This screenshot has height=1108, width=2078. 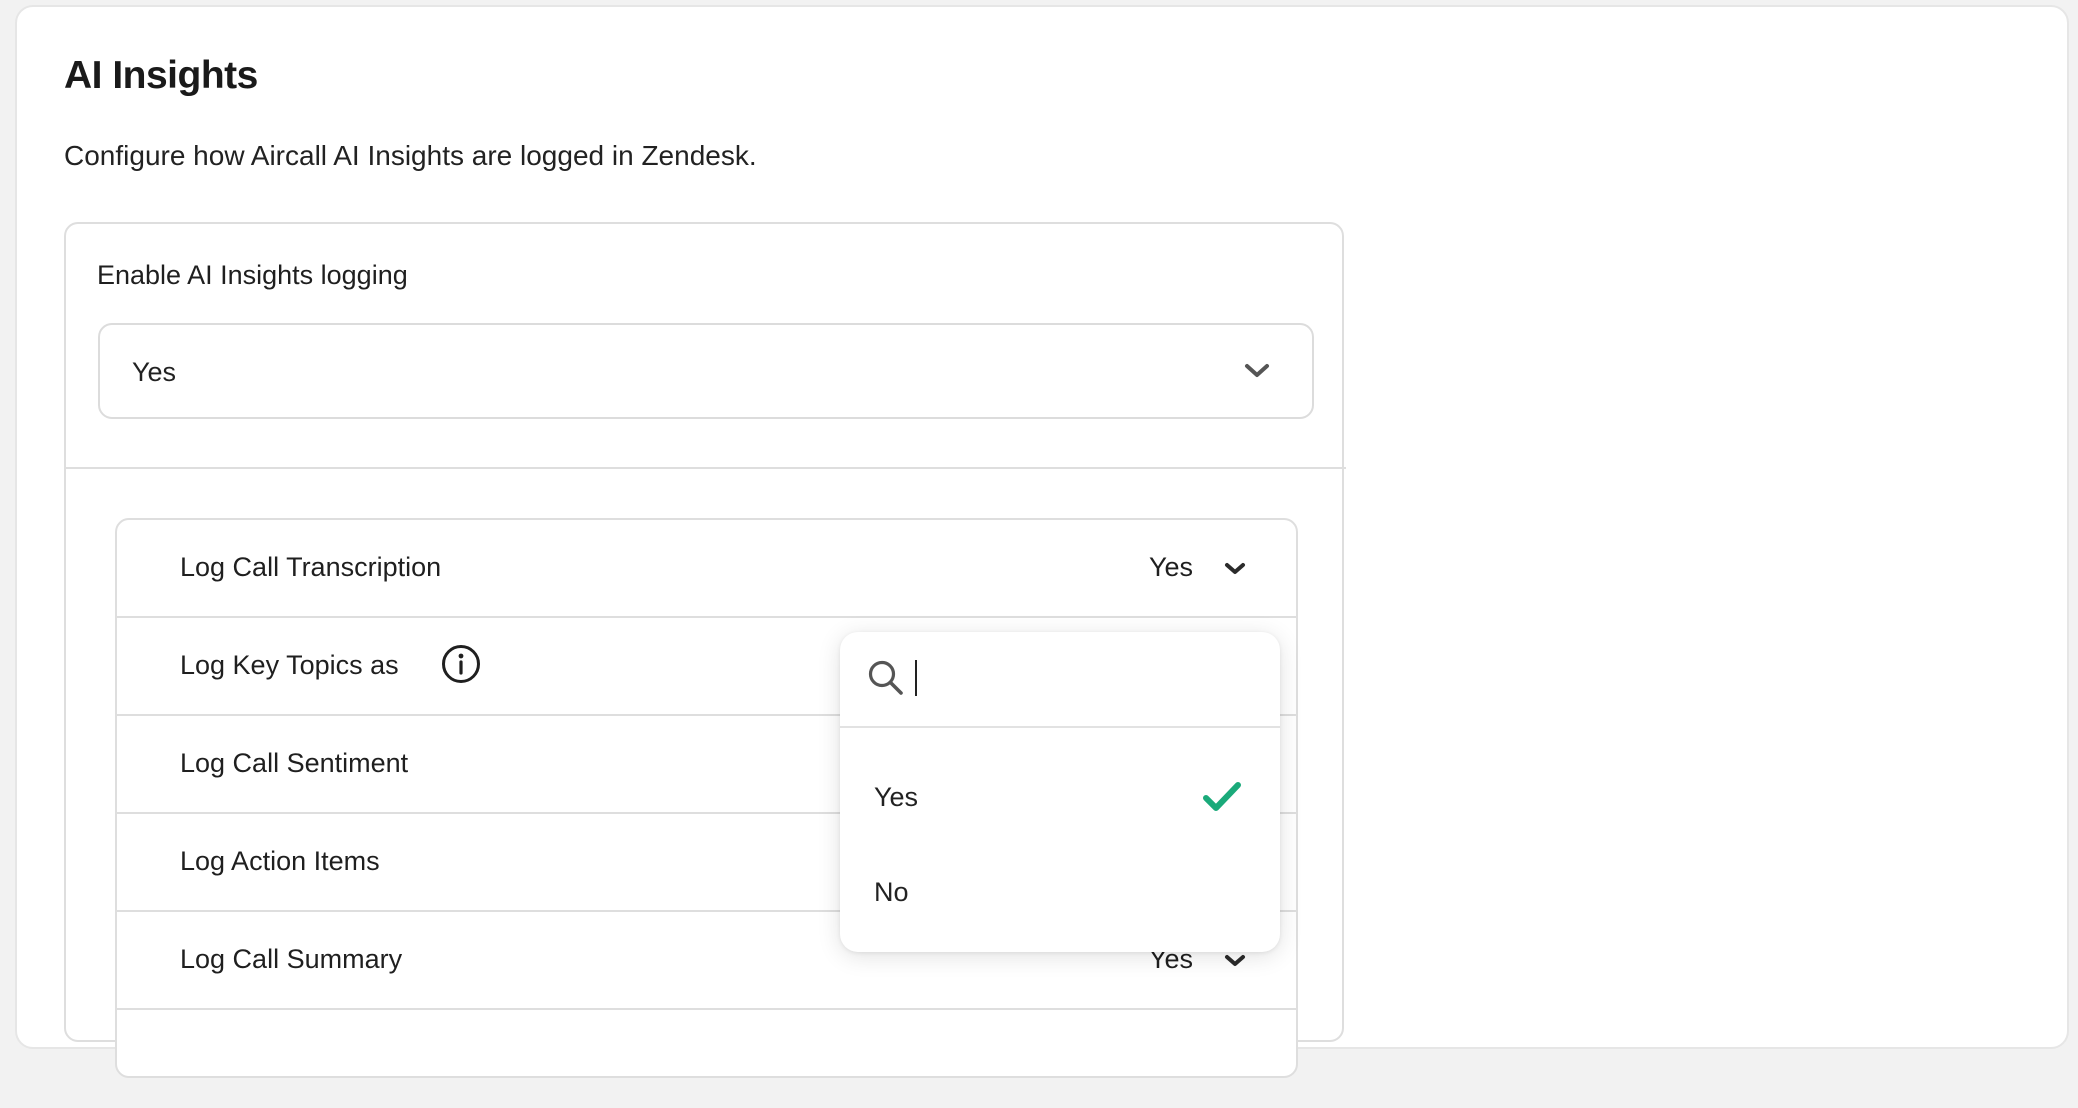 What do you see at coordinates (1222, 796) in the screenshot?
I see `check-icon` at bounding box center [1222, 796].